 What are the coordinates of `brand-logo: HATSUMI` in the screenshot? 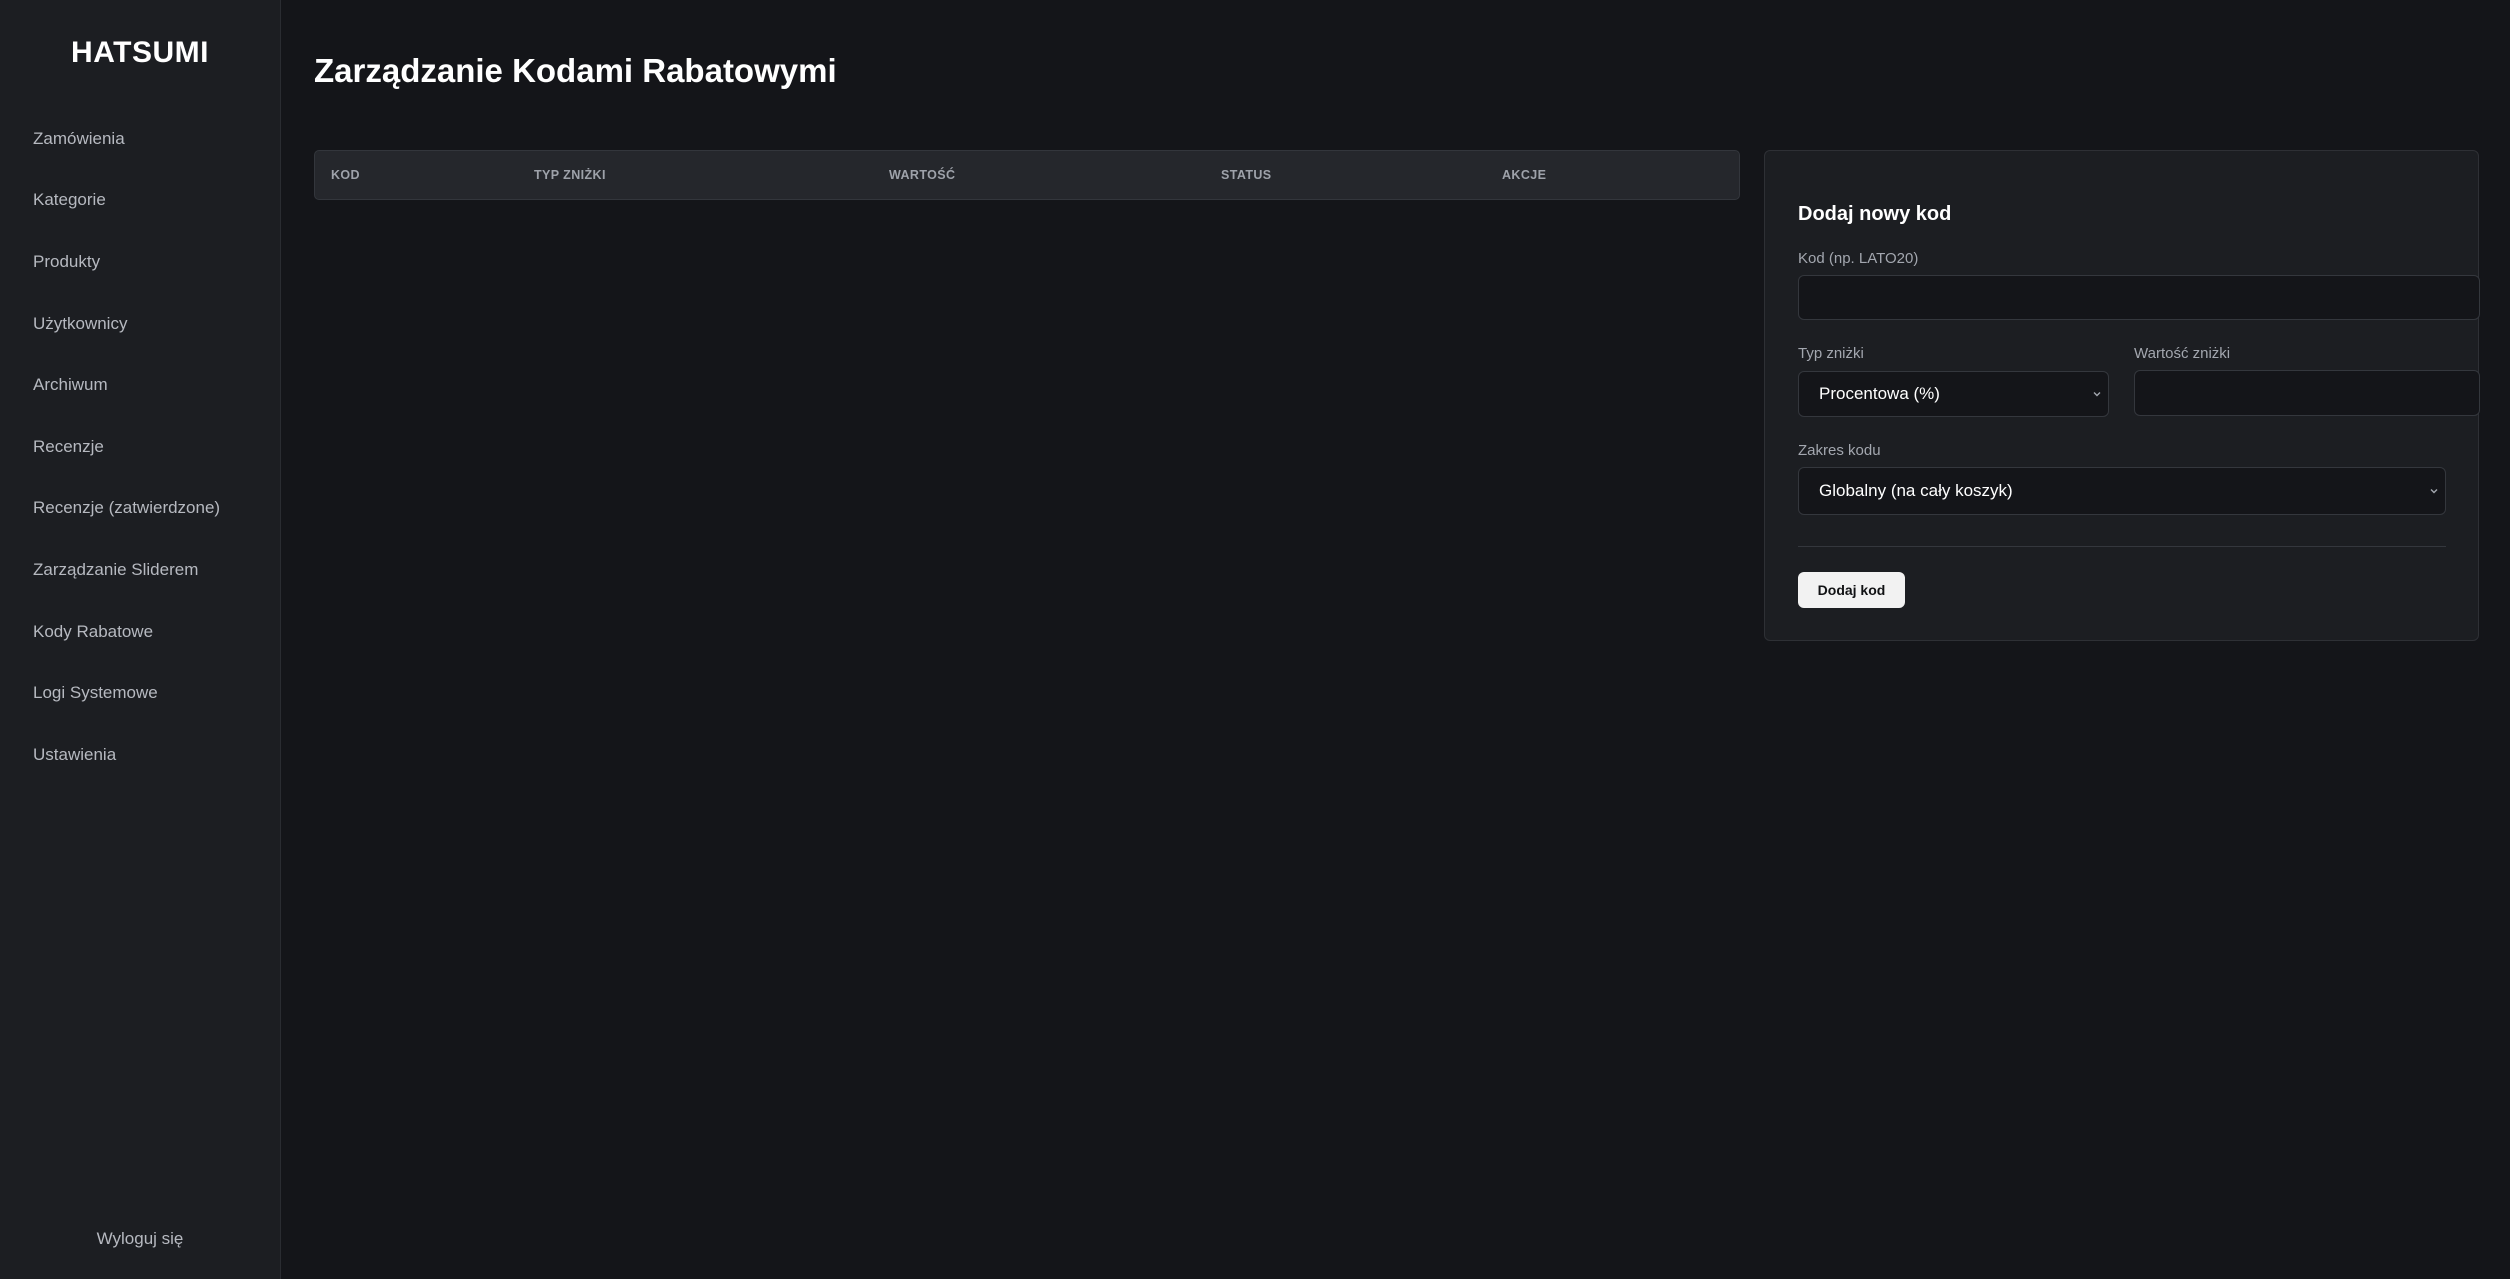 It's located at (140, 52).